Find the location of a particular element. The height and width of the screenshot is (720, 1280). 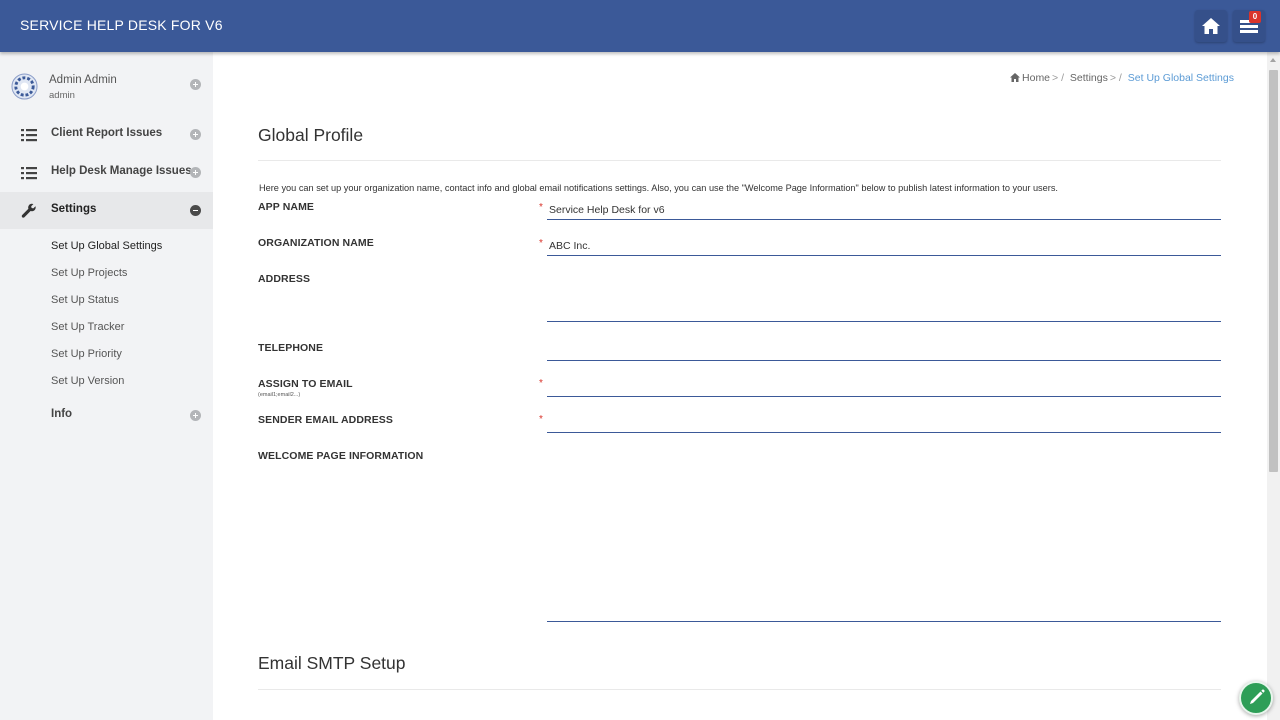

breadcrumb-current: Set Up Global Settings is located at coordinates (1180, 78).